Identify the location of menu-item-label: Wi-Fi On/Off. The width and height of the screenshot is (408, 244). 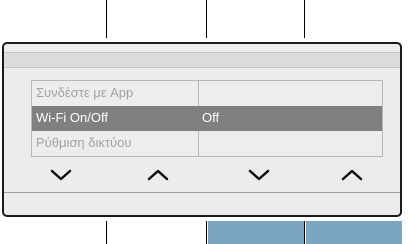
(72, 117).